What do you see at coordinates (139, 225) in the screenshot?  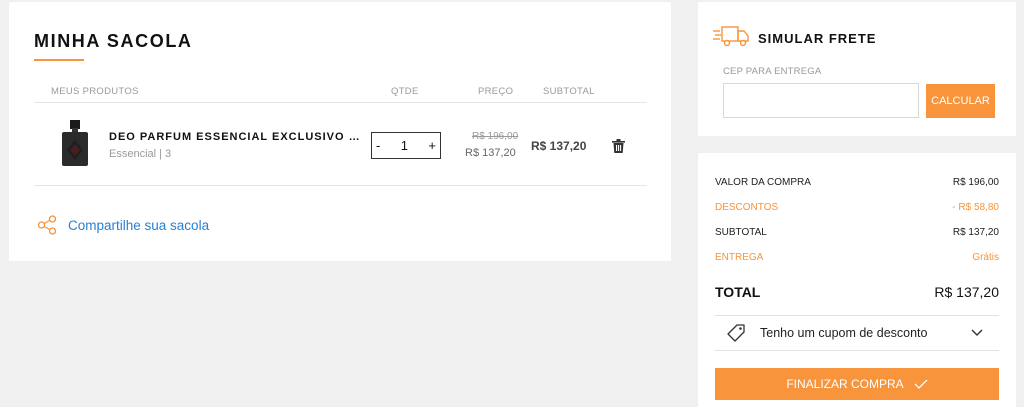 I see `share-cart-label: Compartilhe sua sacola` at bounding box center [139, 225].